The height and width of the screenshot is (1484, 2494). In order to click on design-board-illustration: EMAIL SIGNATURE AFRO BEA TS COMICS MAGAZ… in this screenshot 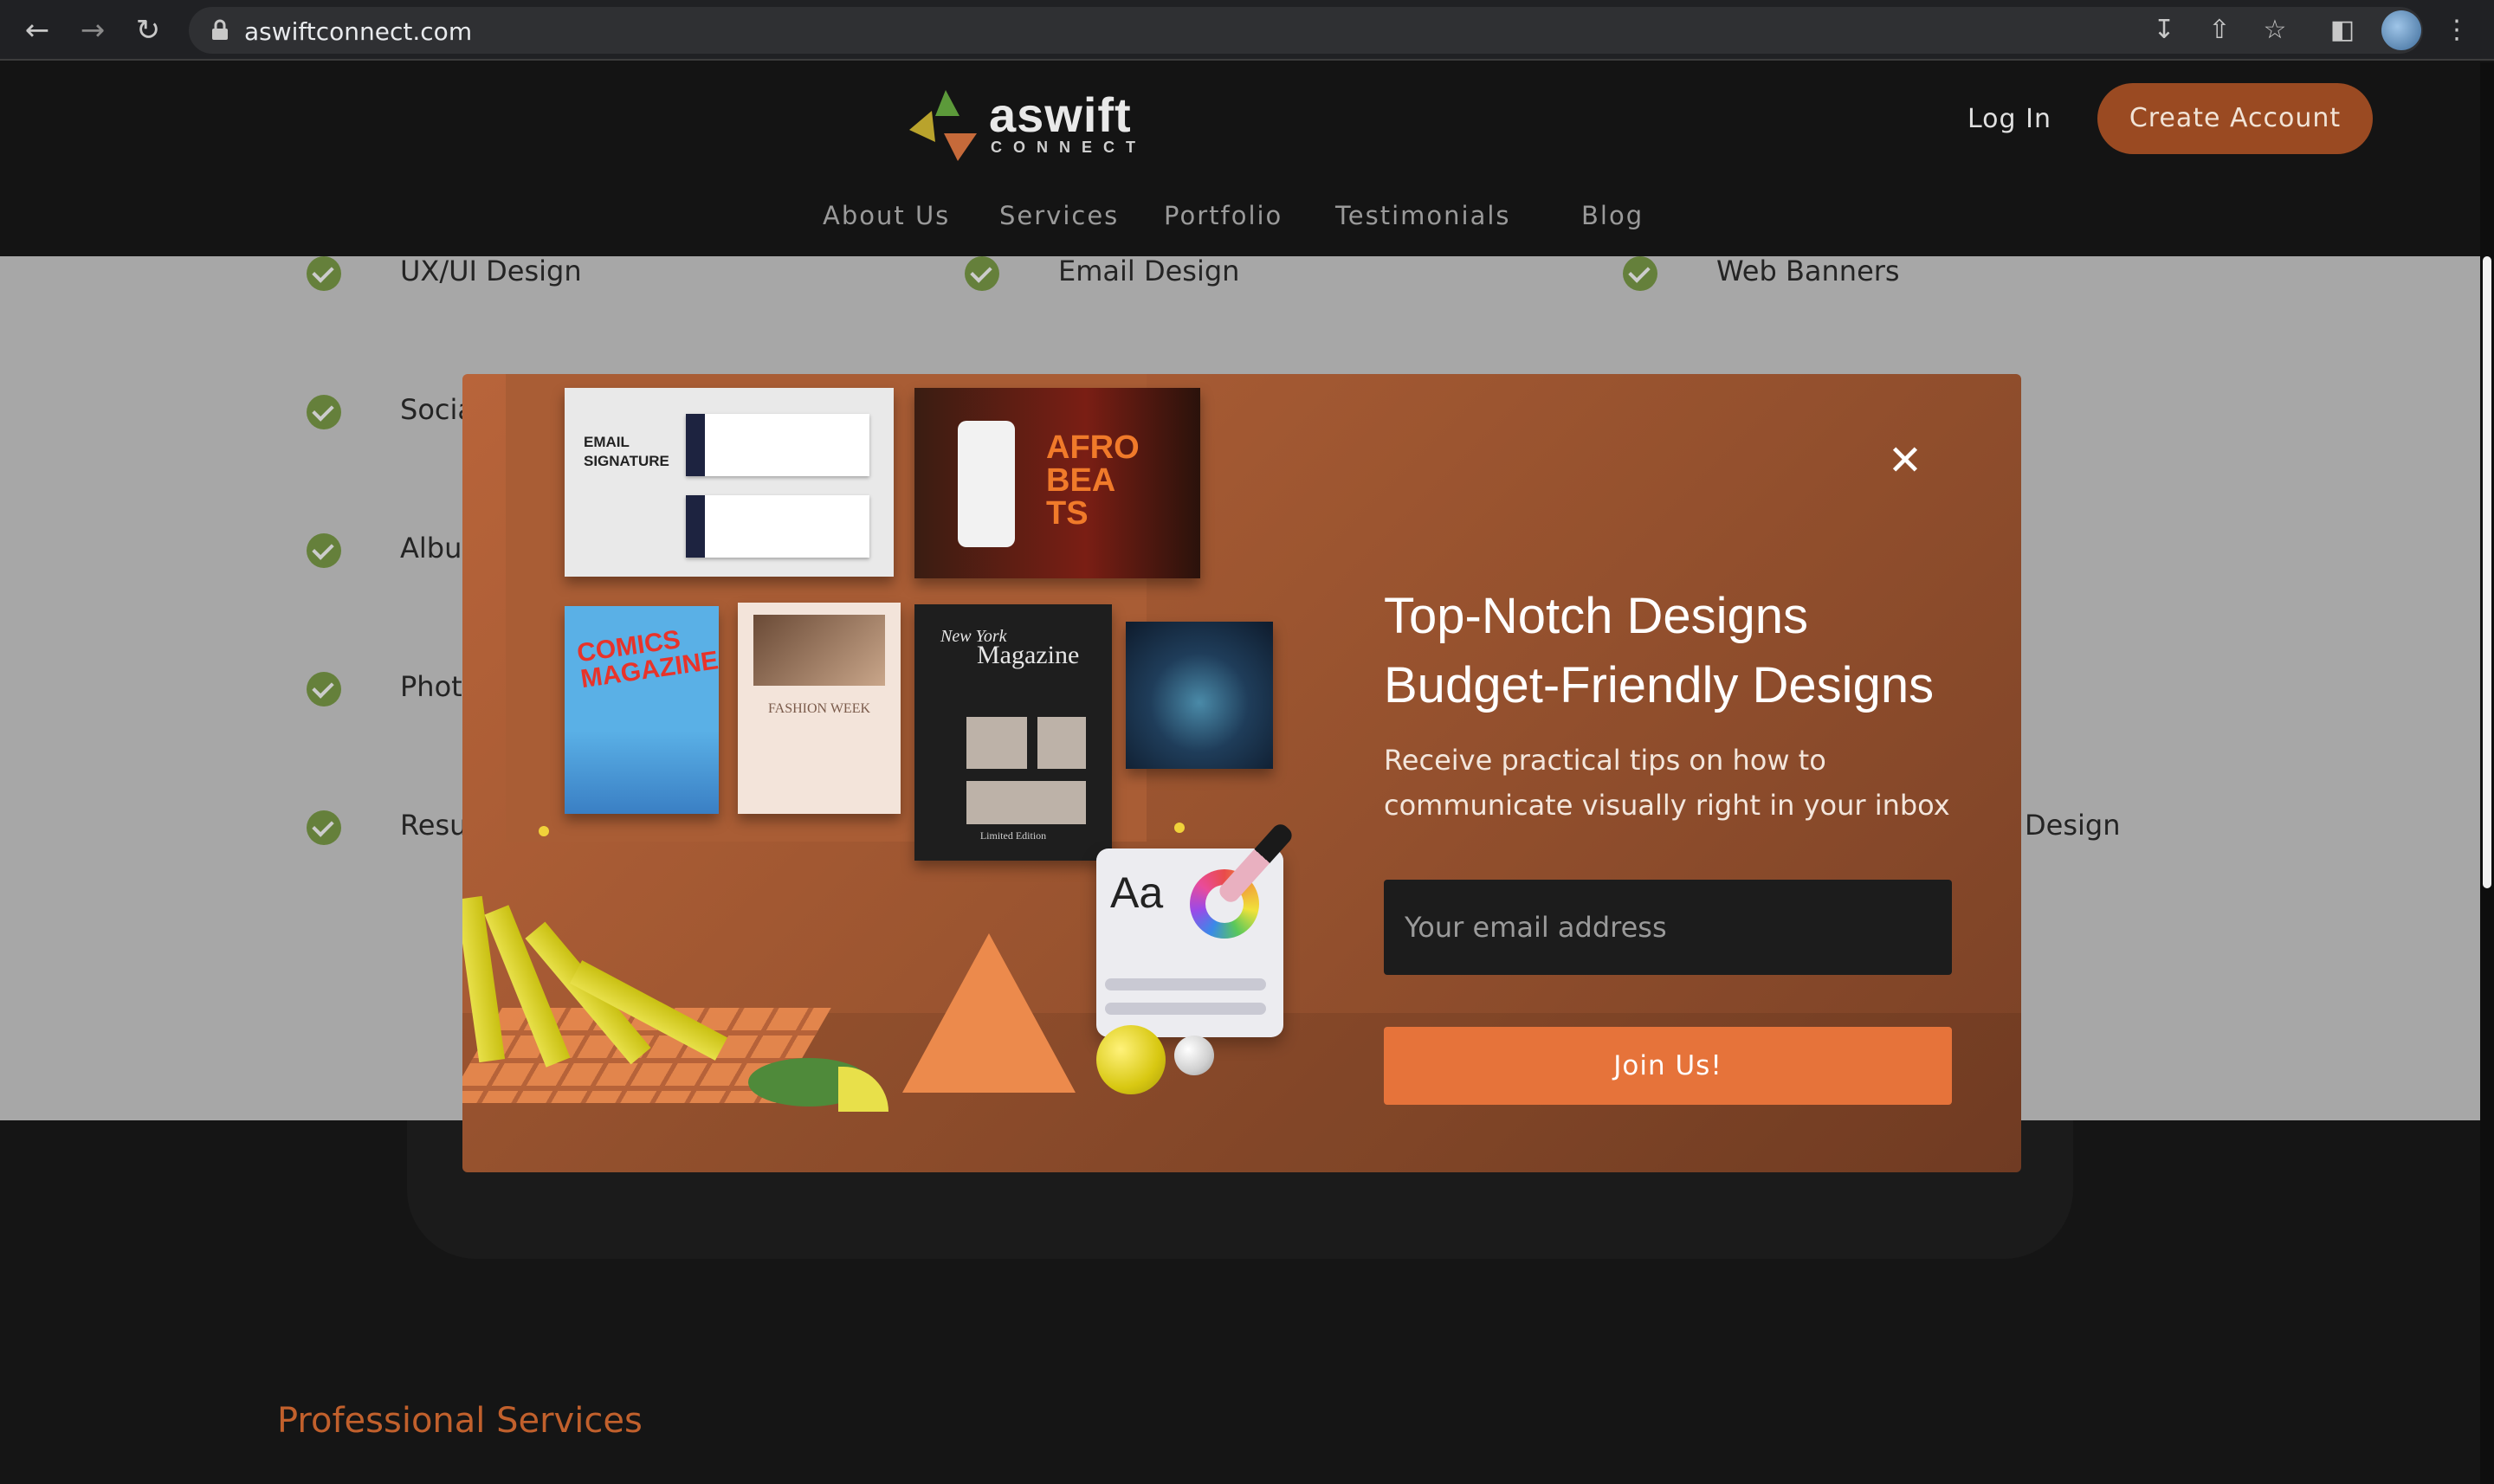, I will do `click(889, 617)`.